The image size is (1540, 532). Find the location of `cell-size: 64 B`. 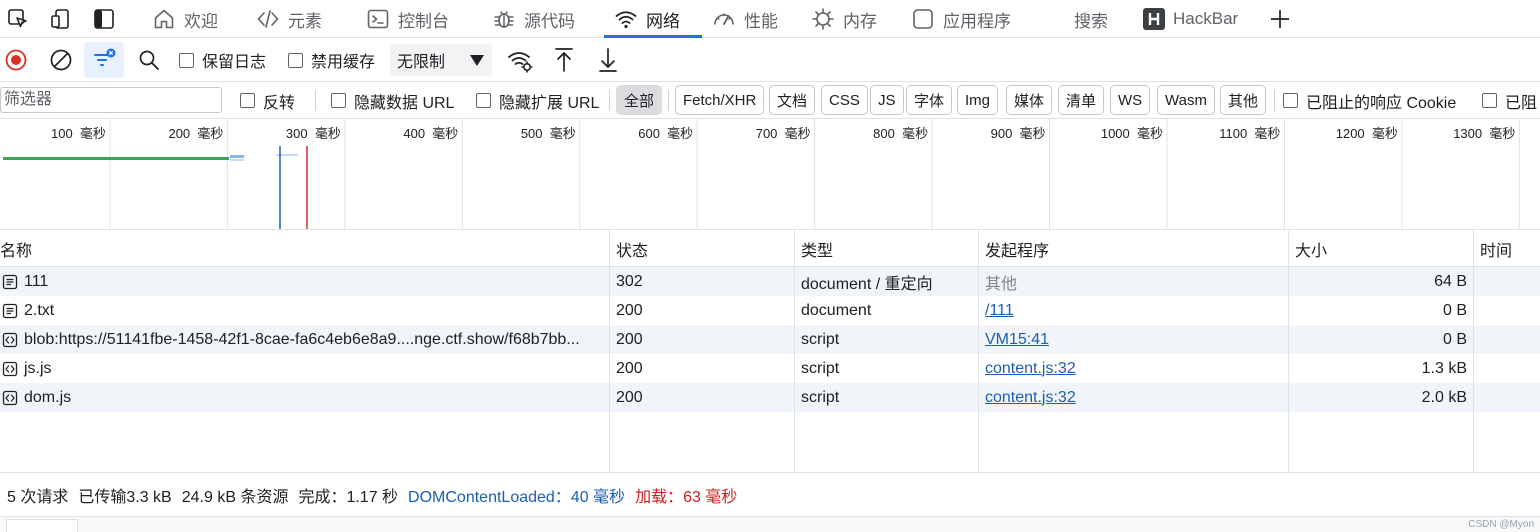

cell-size: 64 B is located at coordinates (1450, 281).